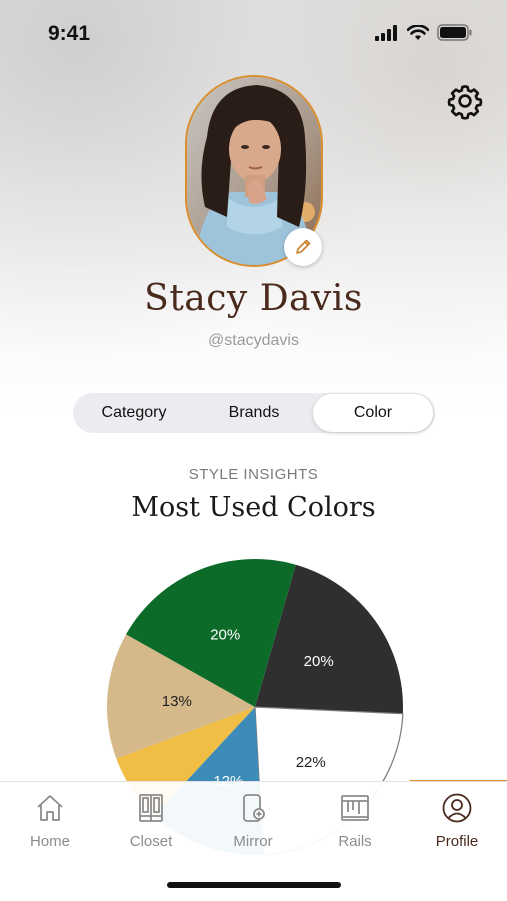 The image size is (507, 901). Describe the element at coordinates (253, 474) in the screenshot. I see `insights-label: STYLE INSIGHTS` at that location.